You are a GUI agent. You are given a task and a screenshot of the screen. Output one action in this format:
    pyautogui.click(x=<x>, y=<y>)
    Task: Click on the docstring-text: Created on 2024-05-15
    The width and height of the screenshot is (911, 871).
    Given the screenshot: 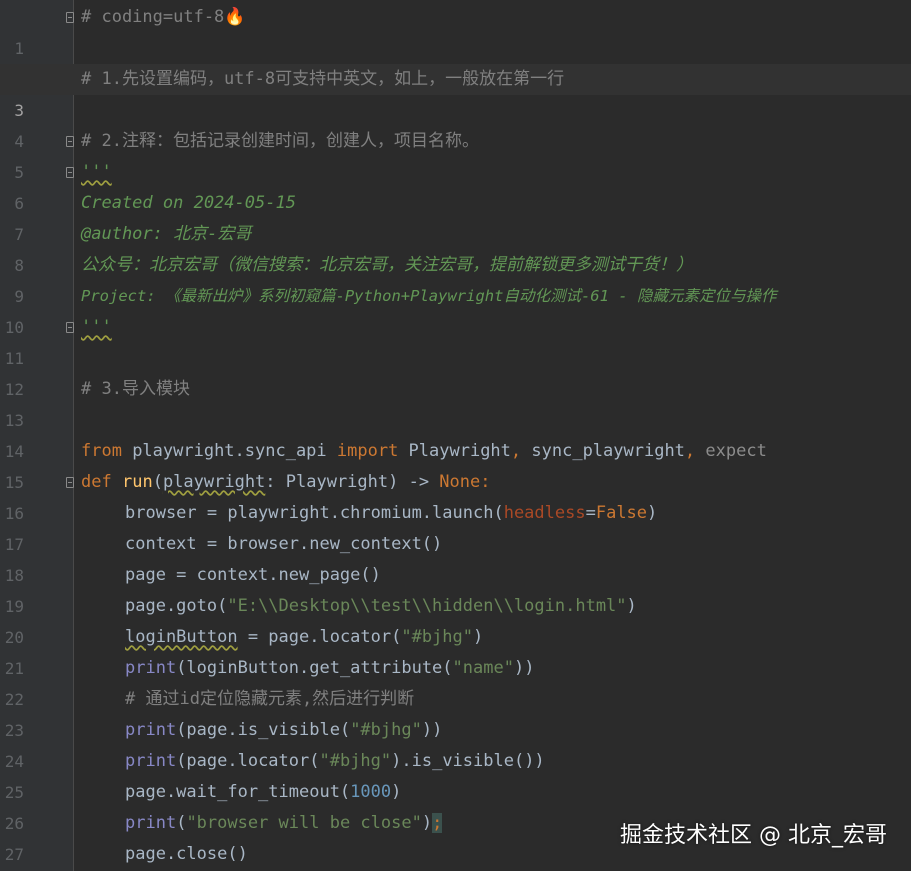 What is the action you would take?
    pyautogui.click(x=188, y=203)
    